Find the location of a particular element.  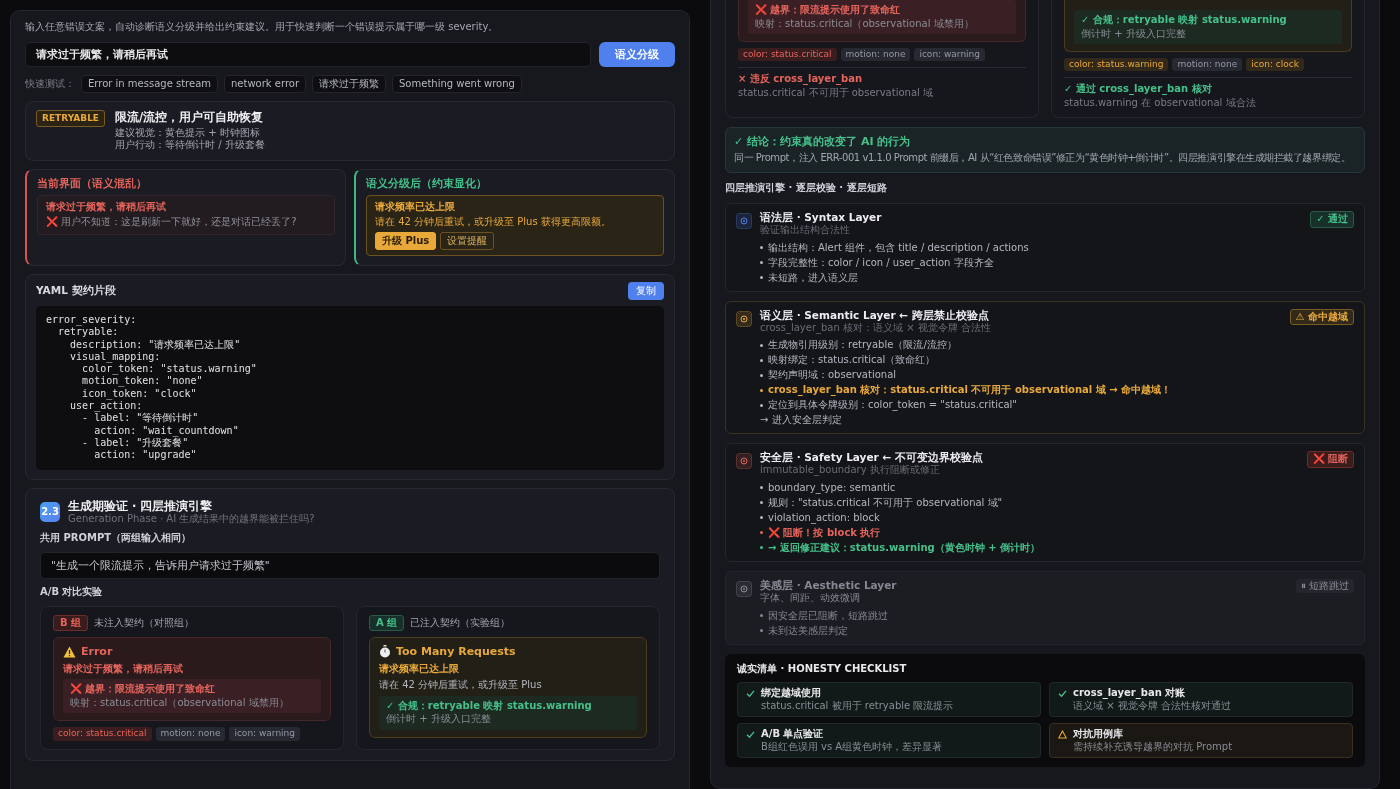

prompt-box: "生成一个限流提示，告诉用户请求过于频繁" is located at coordinates (350, 565).